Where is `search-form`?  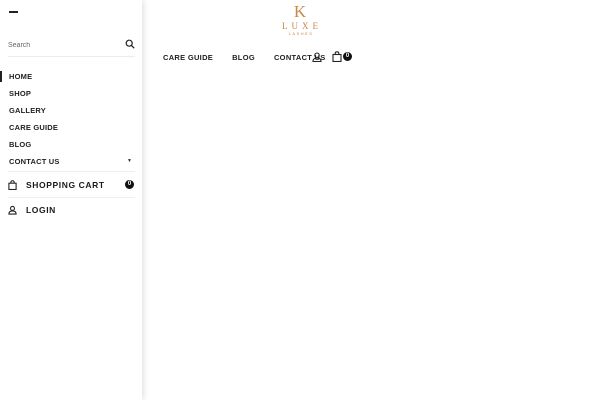
search-form is located at coordinates (71, 46).